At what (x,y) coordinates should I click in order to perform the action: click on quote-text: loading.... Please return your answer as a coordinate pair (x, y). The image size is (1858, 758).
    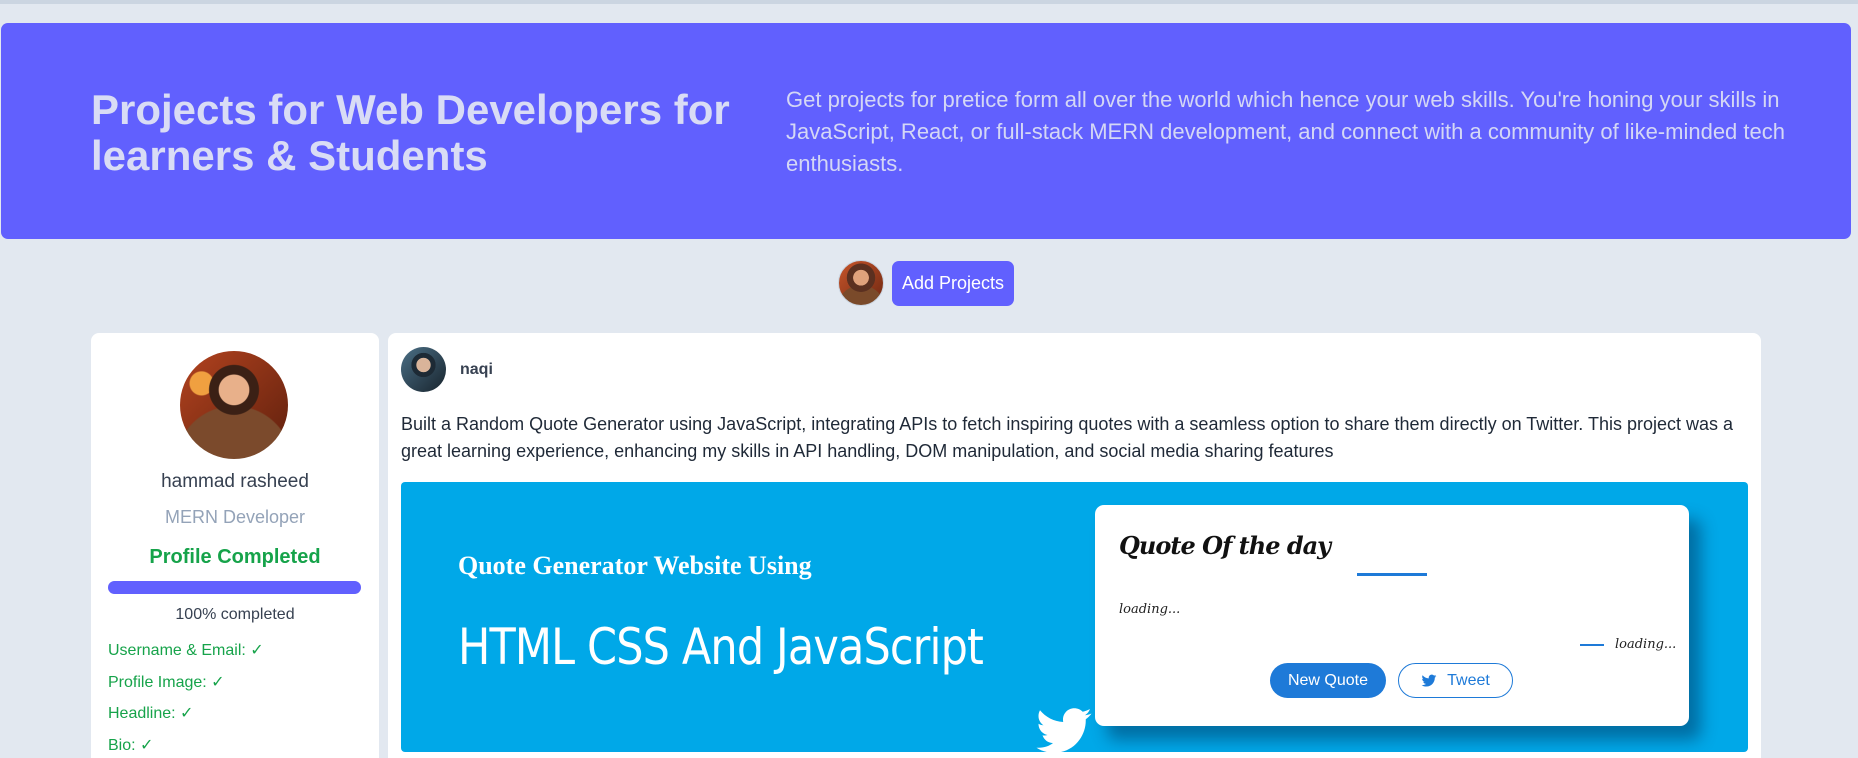
    Looking at the image, I should click on (1150, 609).